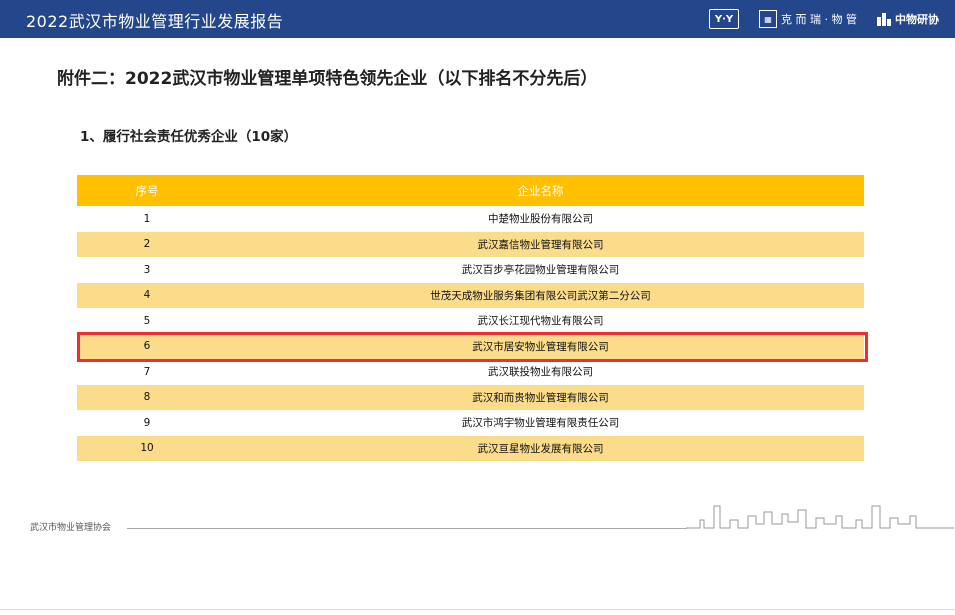 The height and width of the screenshot is (615, 955). I want to click on building-icon, so click(884, 19).